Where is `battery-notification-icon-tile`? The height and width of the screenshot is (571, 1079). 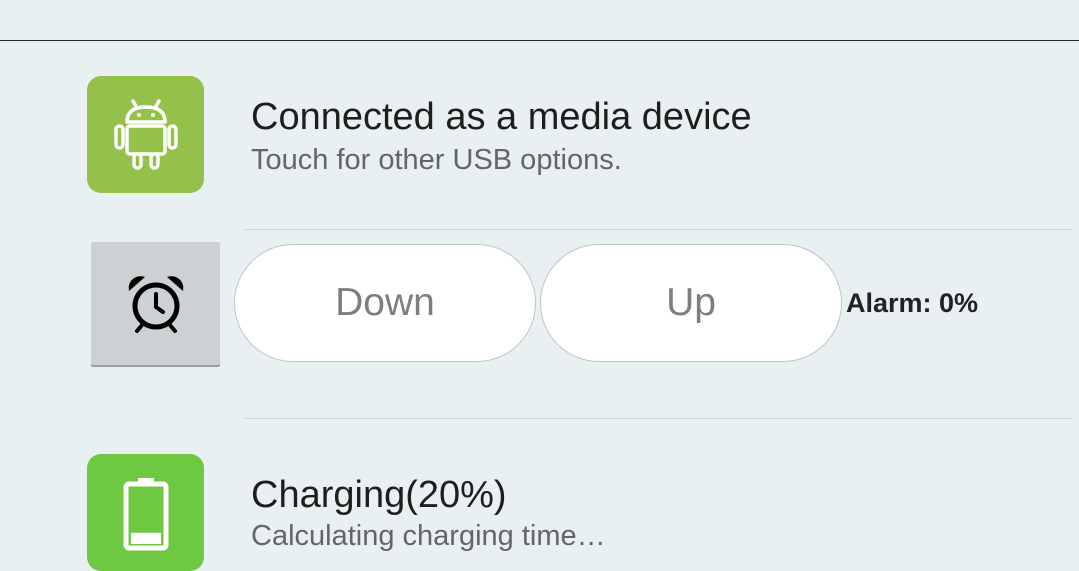
battery-notification-icon-tile is located at coordinates (145, 512).